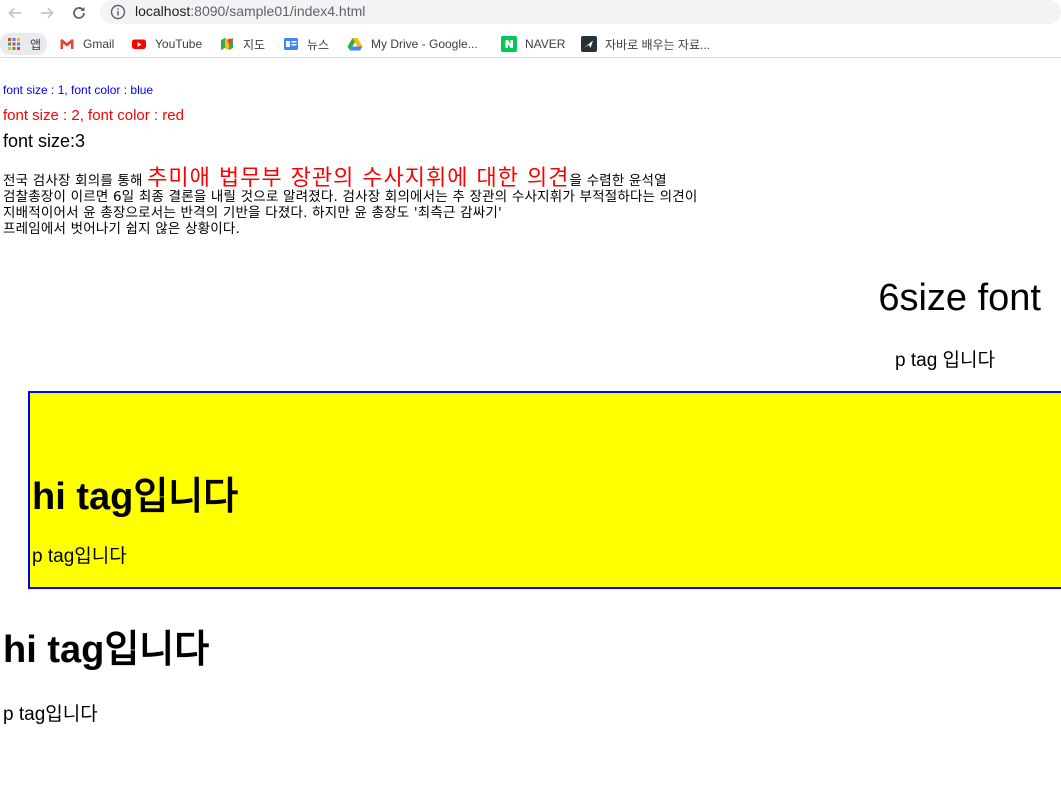 This screenshot has width=1061, height=789. I want to click on back-button, so click(15, 13).